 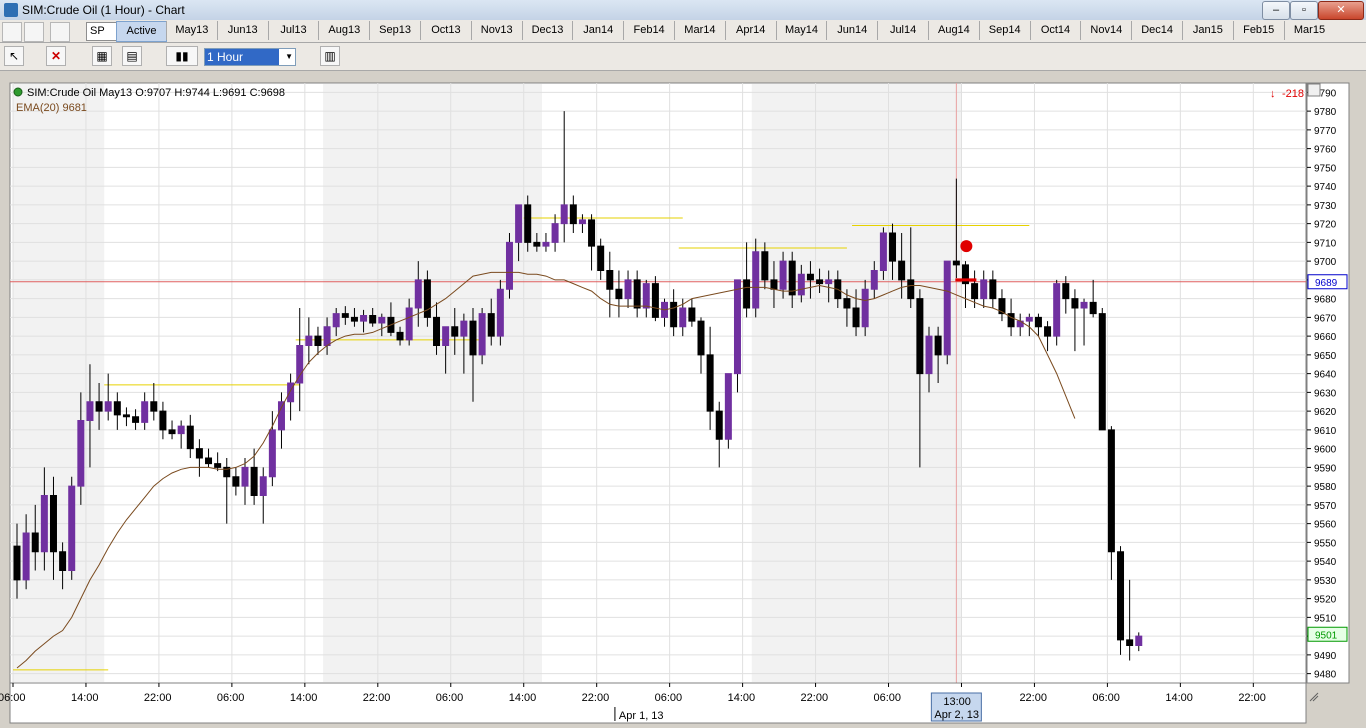 I want to click on y-tick-label: 9560, so click(x=1325, y=525).